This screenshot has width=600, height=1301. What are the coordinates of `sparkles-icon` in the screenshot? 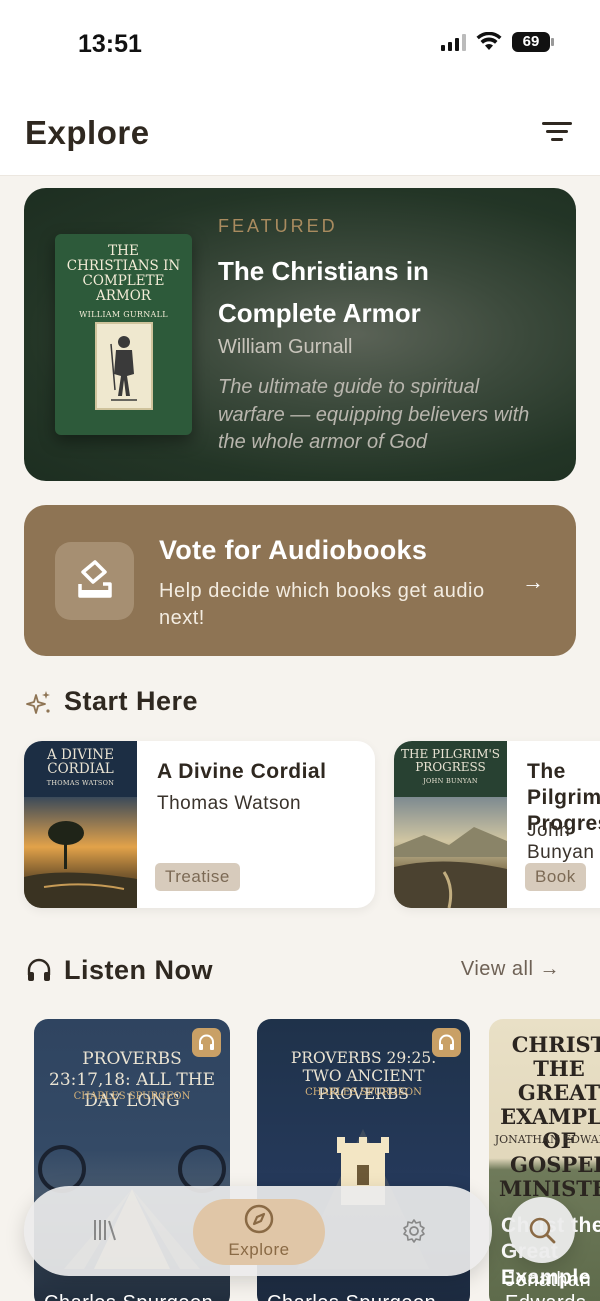 It's located at (38, 702).